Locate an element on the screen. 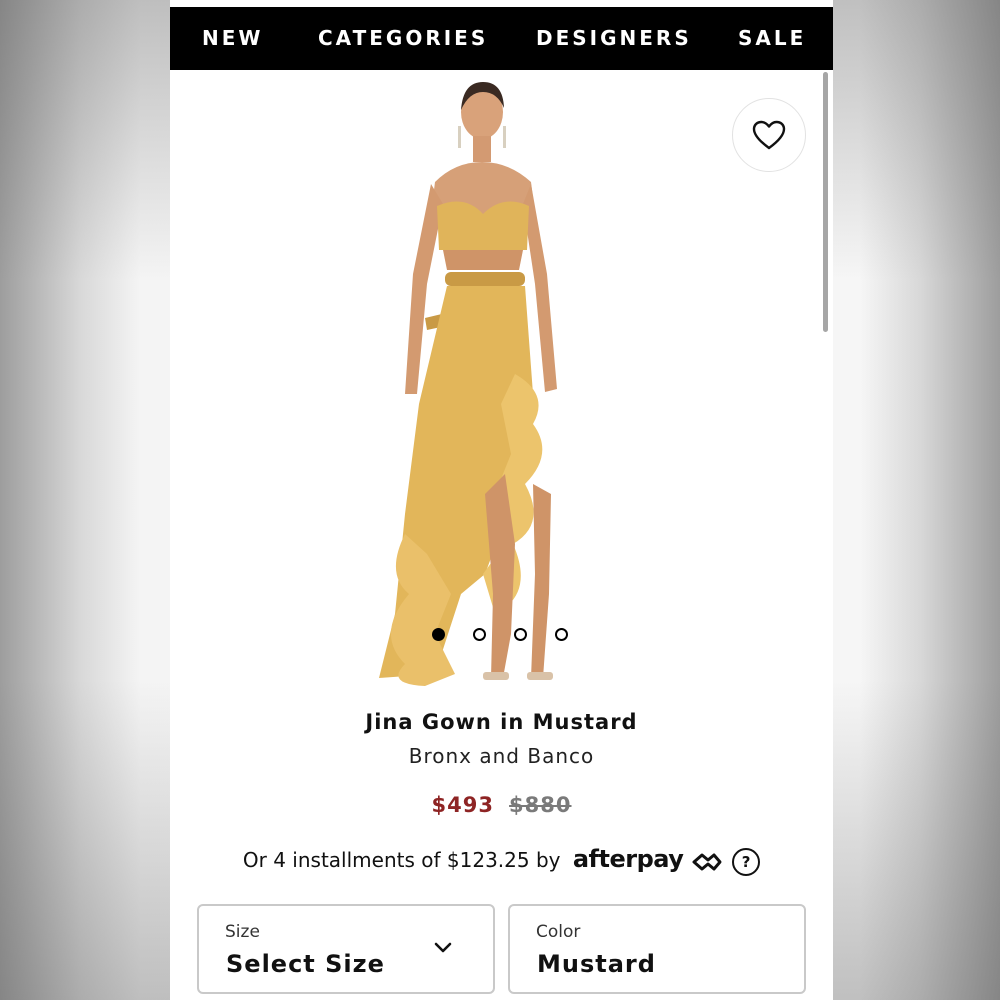 This screenshot has width=1000, height=1000. color-value: Mustard is located at coordinates (596, 964).